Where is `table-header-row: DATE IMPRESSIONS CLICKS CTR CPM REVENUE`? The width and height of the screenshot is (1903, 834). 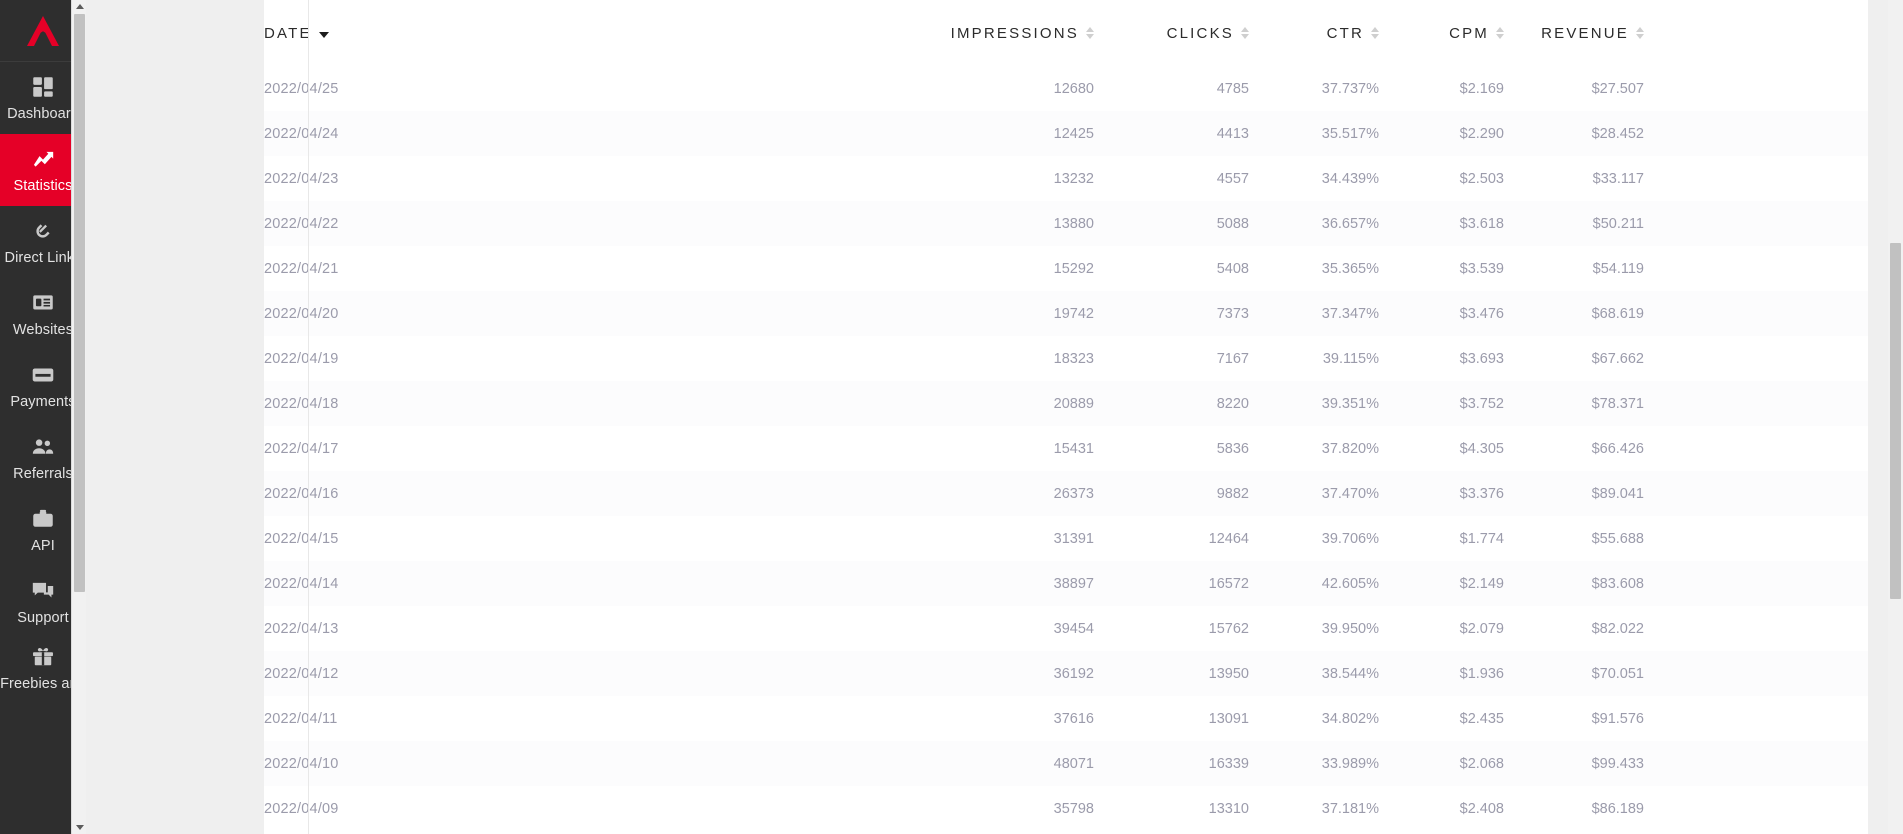 table-header-row: DATE IMPRESSIONS CLICKS CTR CPM REVENUE is located at coordinates (1066, 33).